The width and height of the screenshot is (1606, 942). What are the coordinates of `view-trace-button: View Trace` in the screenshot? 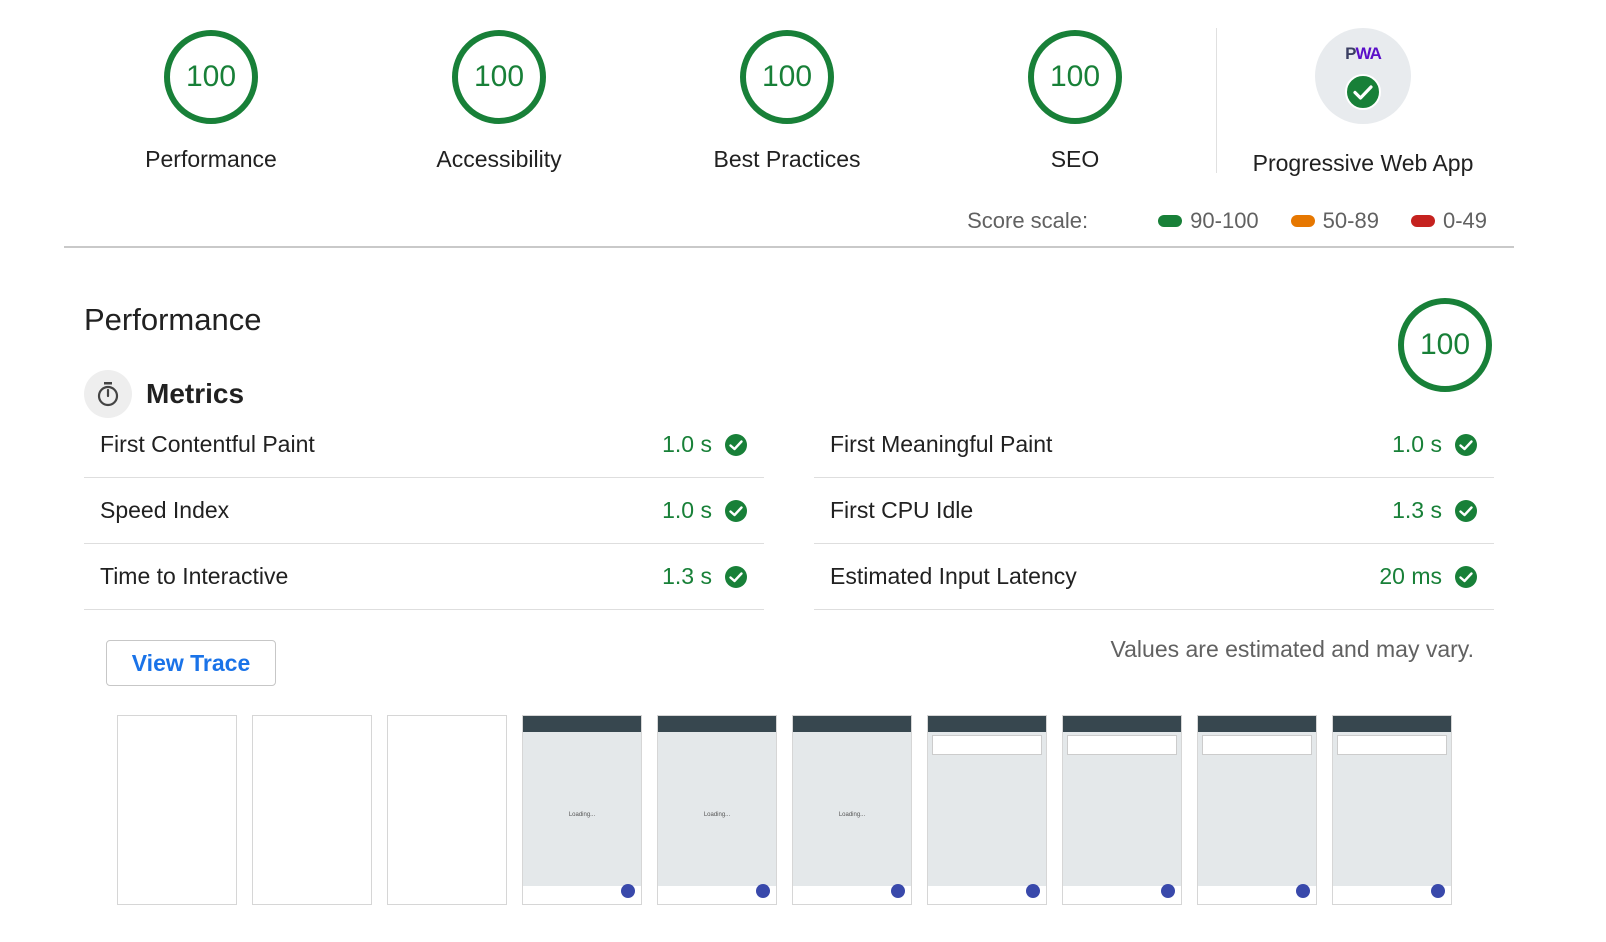 It's located at (191, 663).